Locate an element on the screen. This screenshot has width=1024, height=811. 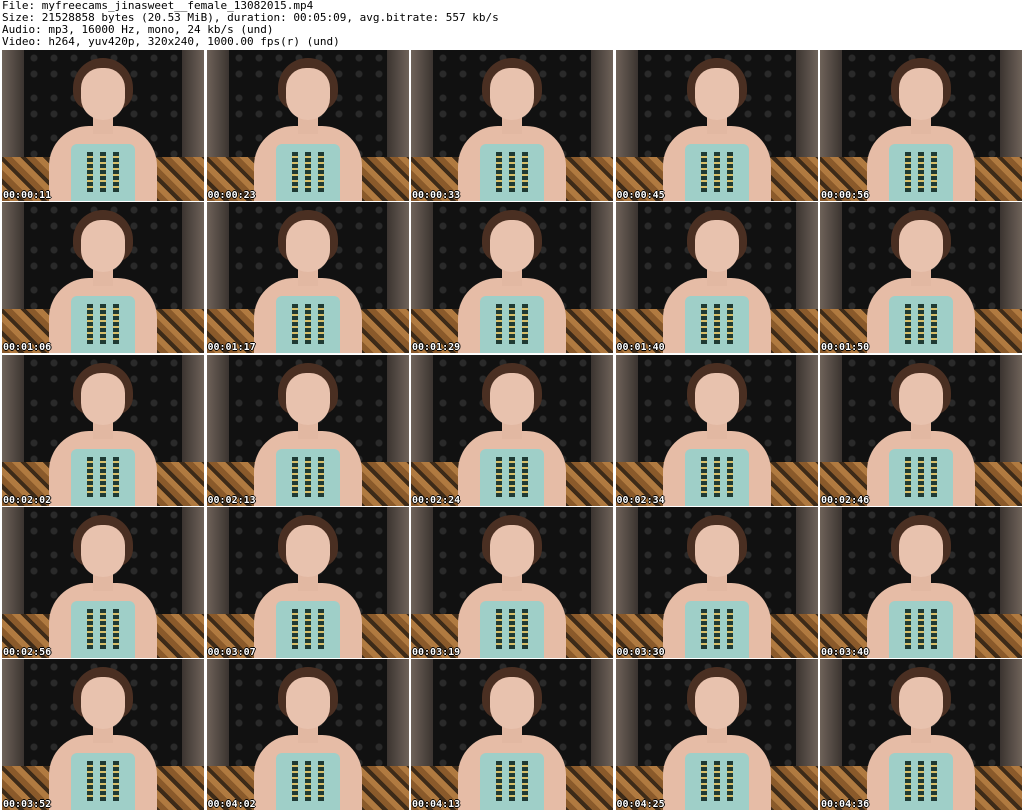
video-frame-thumbnail: 00:03:30 is located at coordinates (716, 582).